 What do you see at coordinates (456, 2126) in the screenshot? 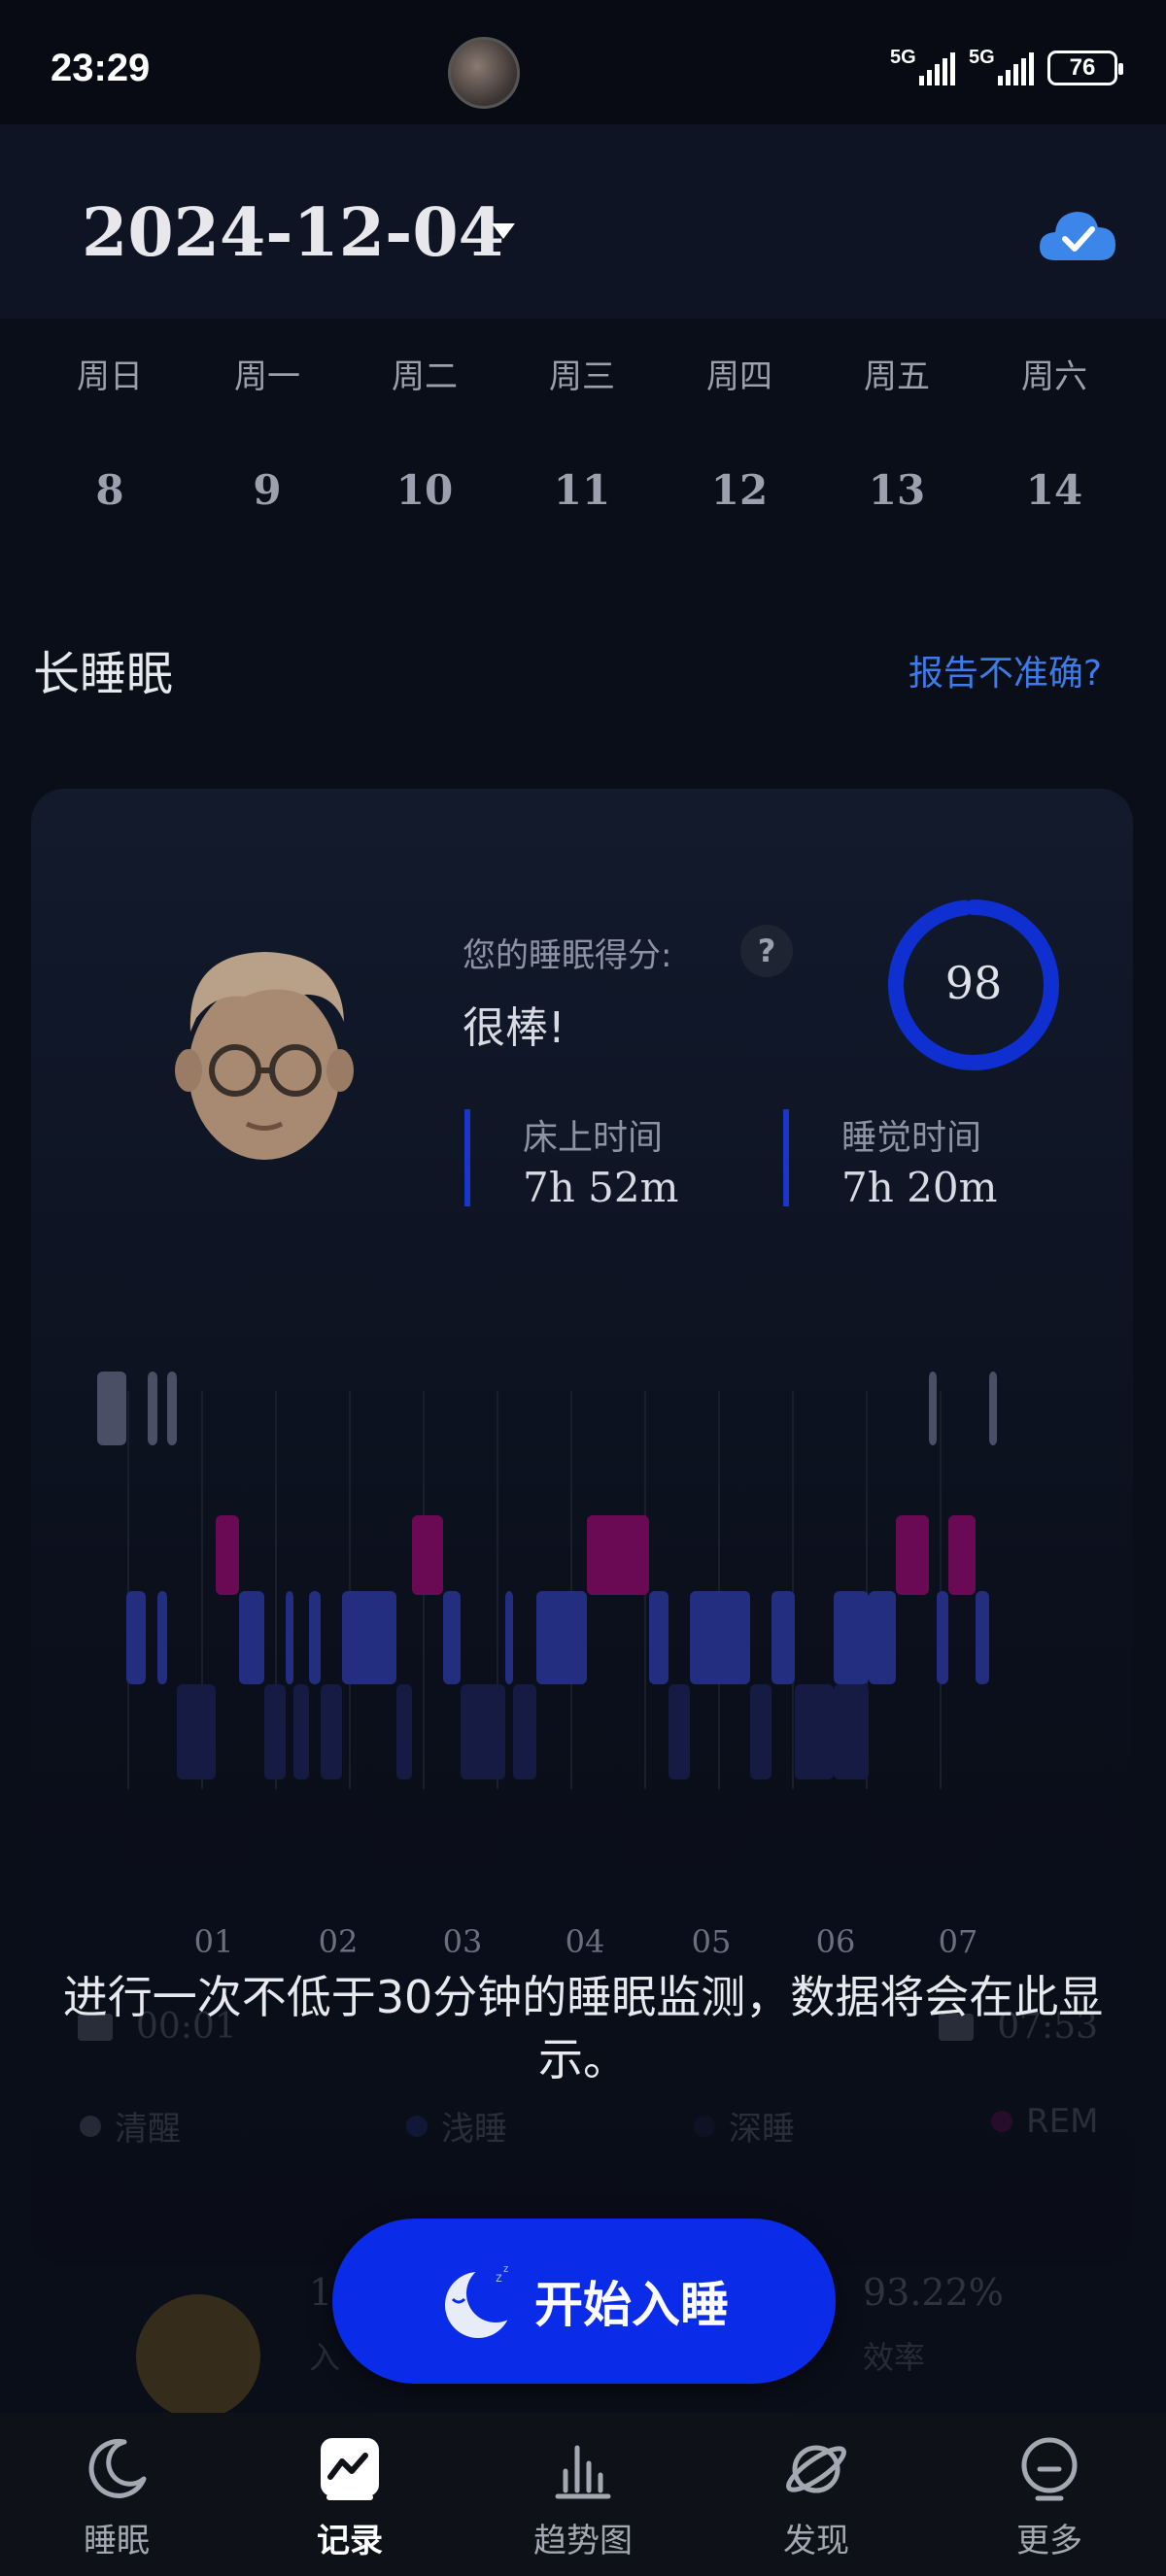
I see `legend-light: 浅睡` at bounding box center [456, 2126].